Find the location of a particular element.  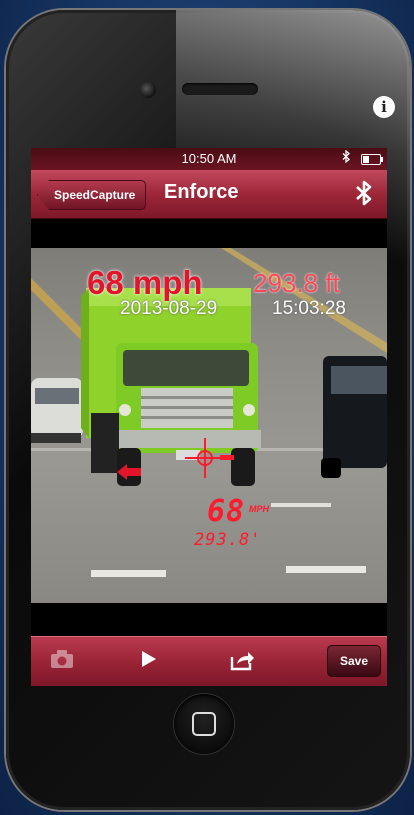

overlay-distance: 293.8 ft is located at coordinates (296, 283).